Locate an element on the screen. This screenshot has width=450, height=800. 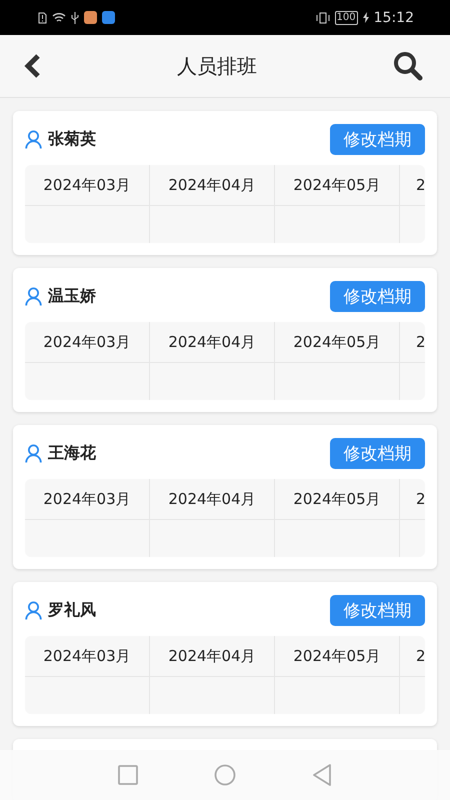
usb-icon is located at coordinates (75, 18).